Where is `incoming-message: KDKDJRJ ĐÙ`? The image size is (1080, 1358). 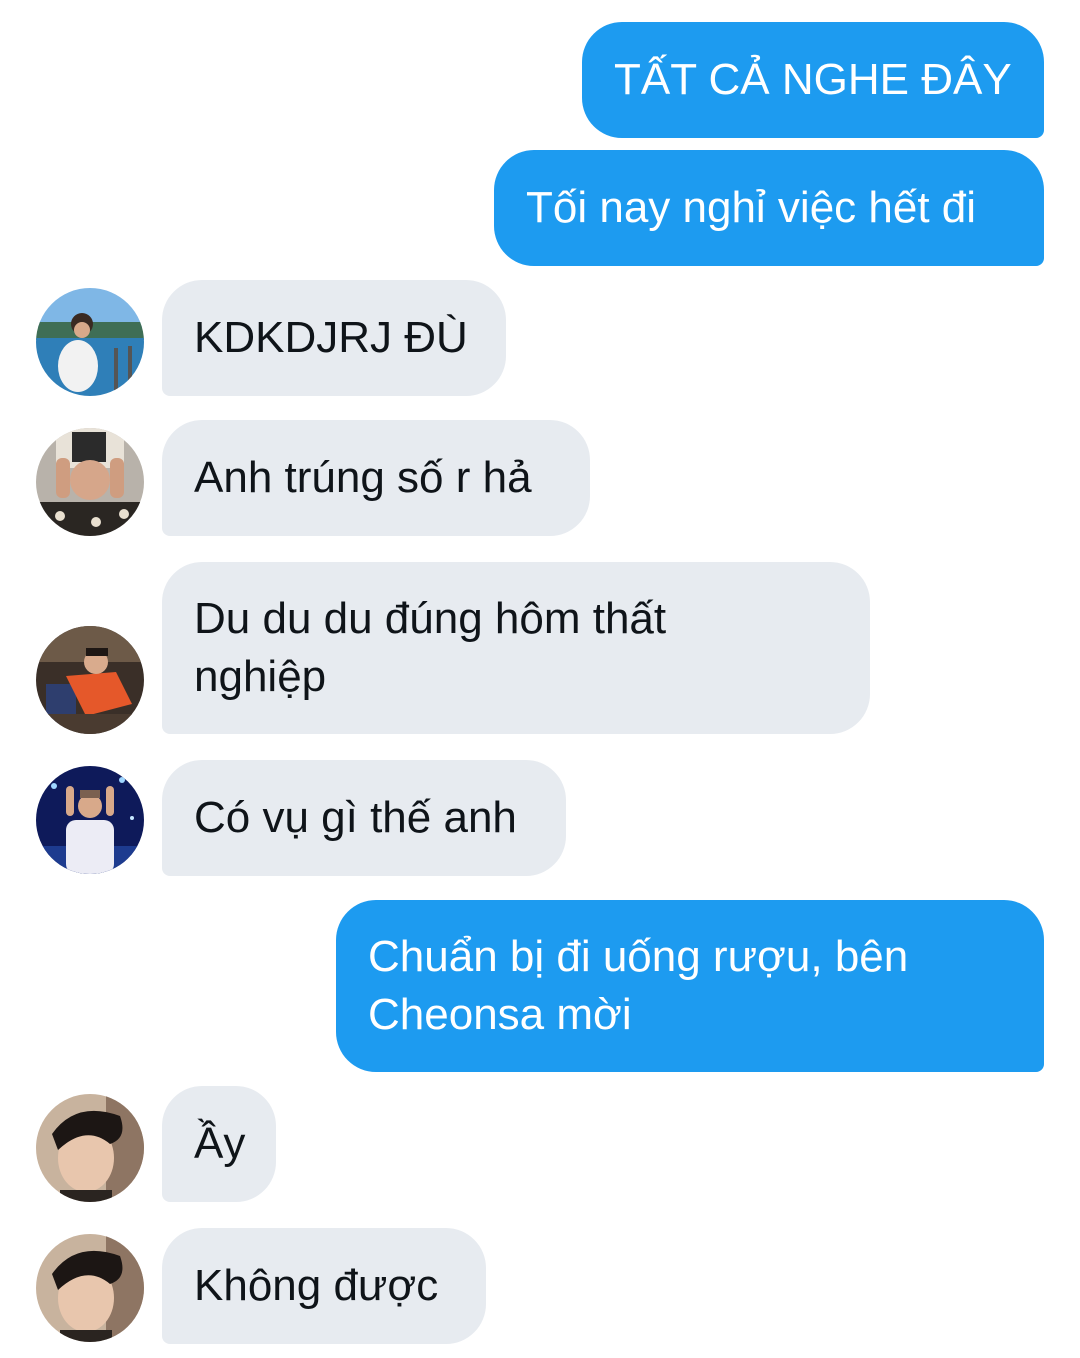 incoming-message: KDKDJRJ ĐÙ is located at coordinates (334, 338).